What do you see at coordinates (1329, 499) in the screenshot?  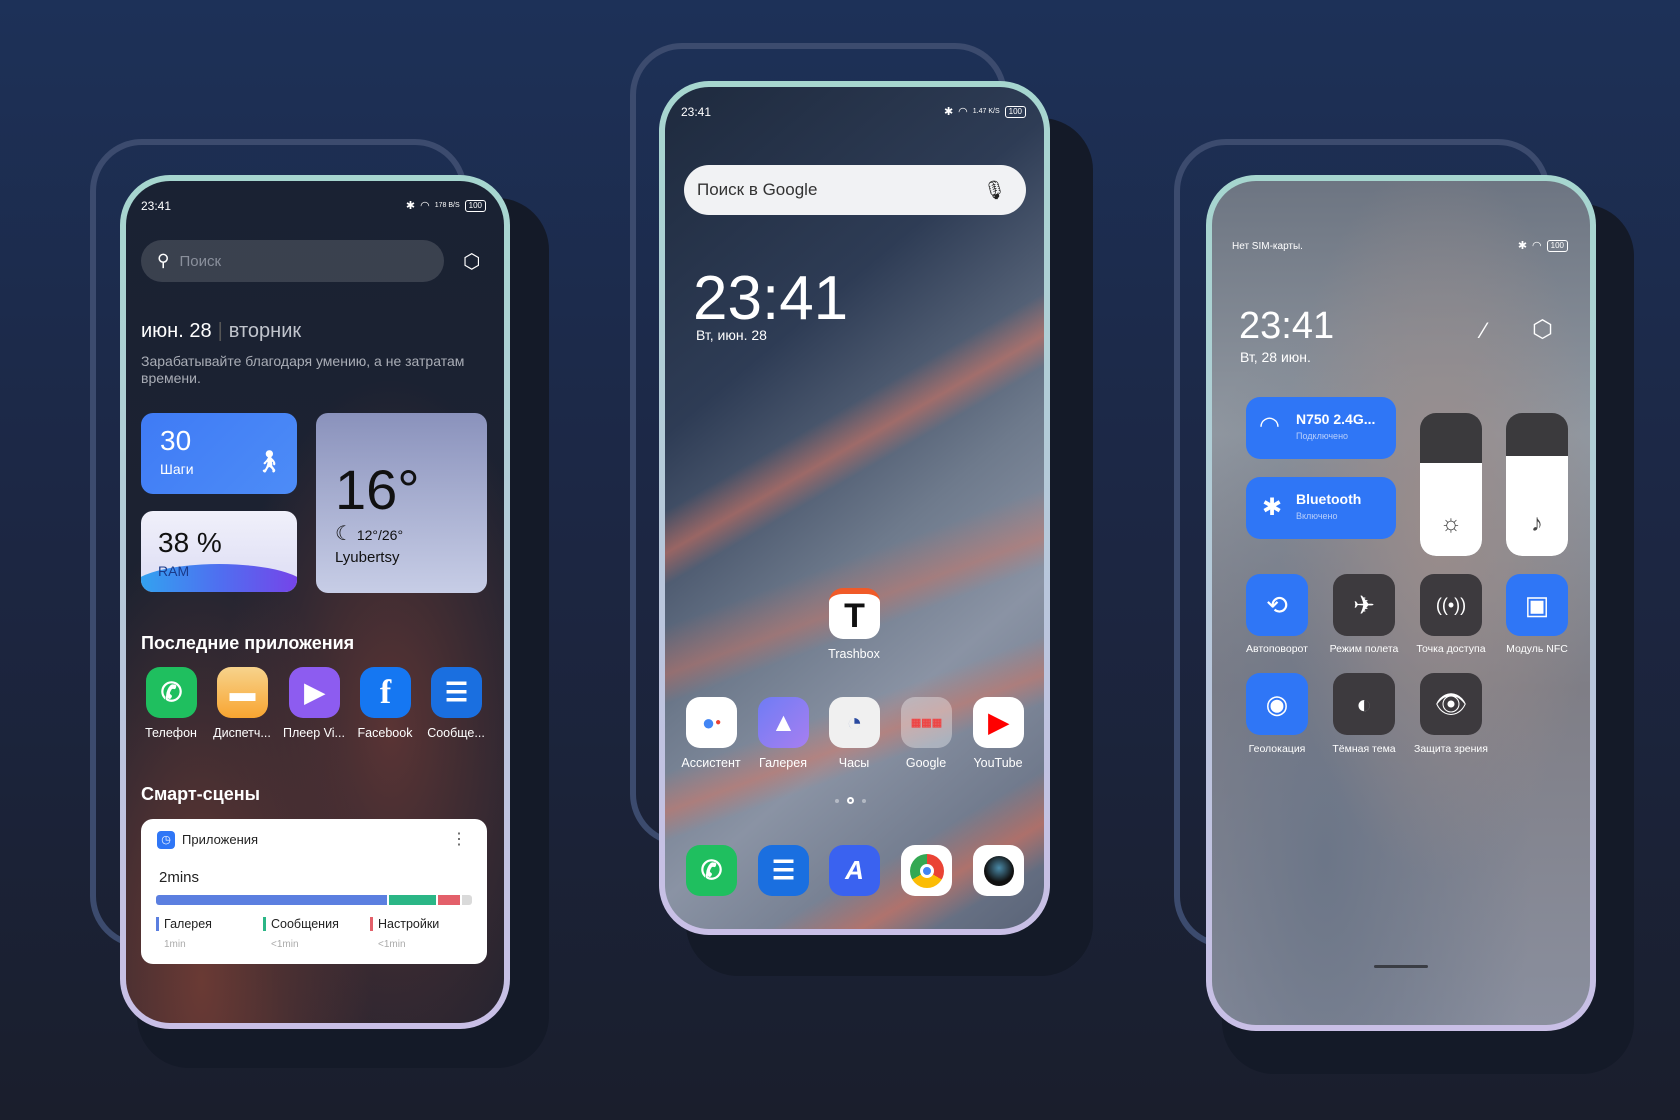 I see `bluetooth-name: Bluetooth` at bounding box center [1329, 499].